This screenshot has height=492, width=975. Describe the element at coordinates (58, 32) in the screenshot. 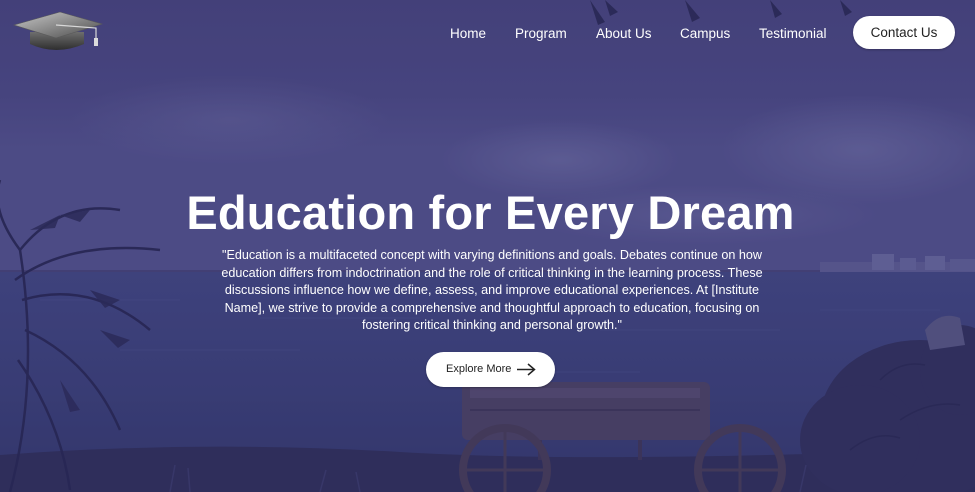

I see `graduation-cap-icon` at that location.